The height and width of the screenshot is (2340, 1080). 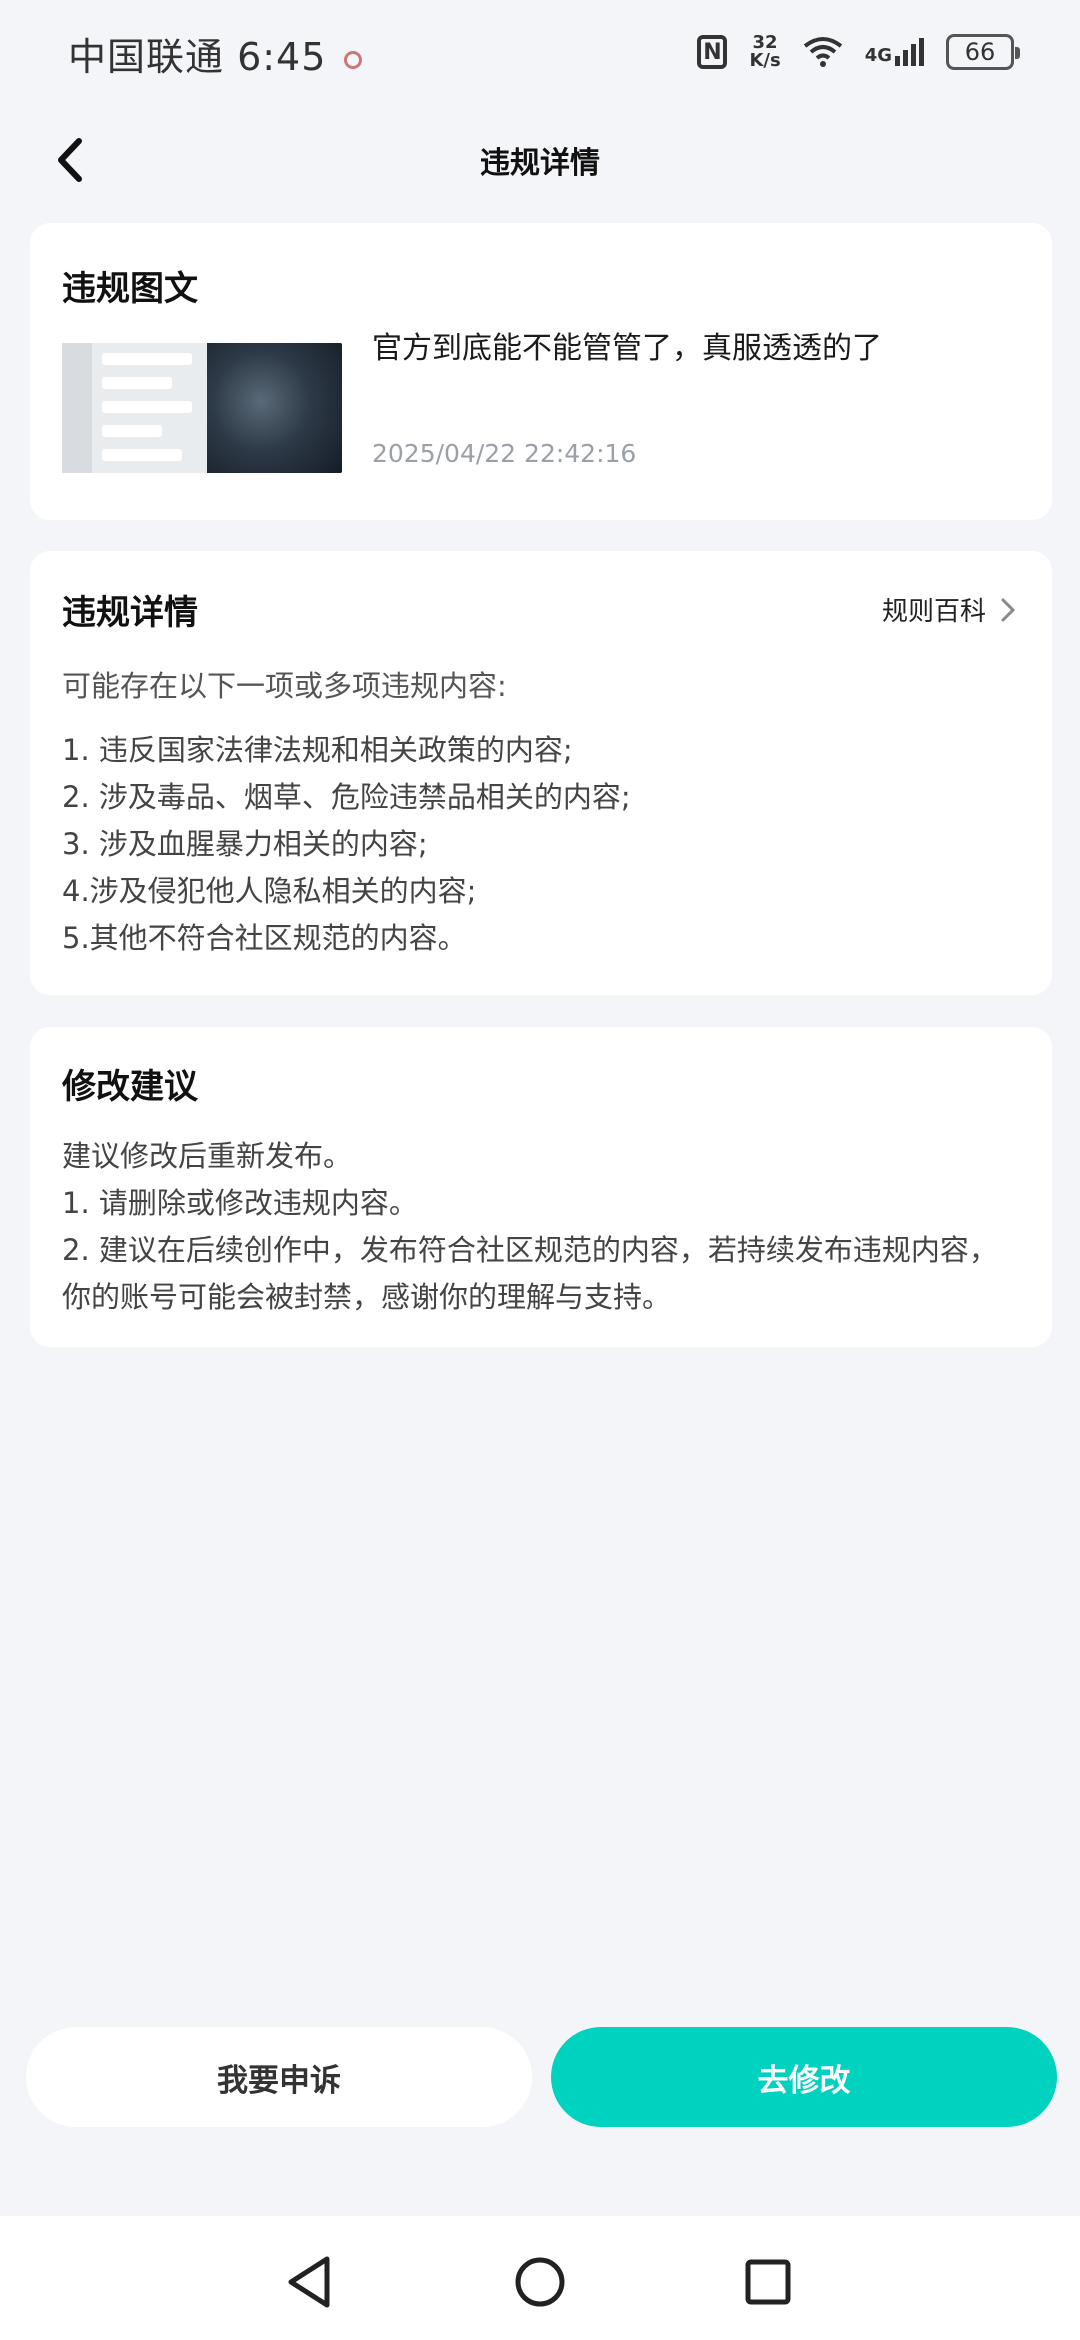 I want to click on list-item: 1. 违反国家法律法规和相关政策的内容;, so click(x=317, y=750).